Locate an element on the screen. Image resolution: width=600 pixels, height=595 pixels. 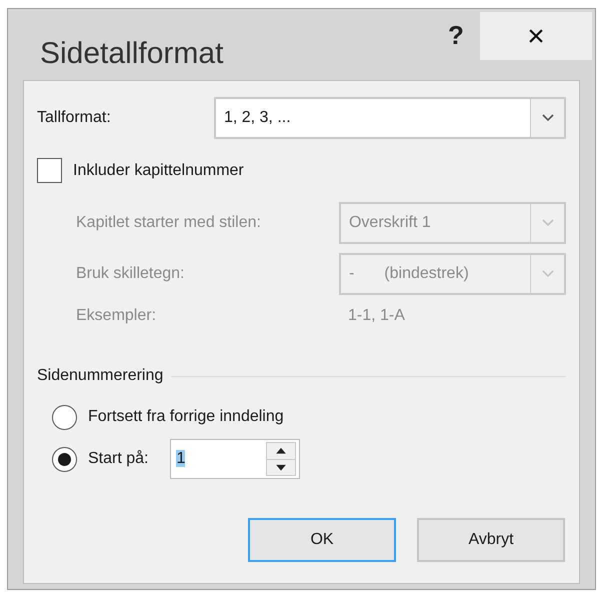
radio-label: Fortsett fra forrige inndeling is located at coordinates (186, 417).